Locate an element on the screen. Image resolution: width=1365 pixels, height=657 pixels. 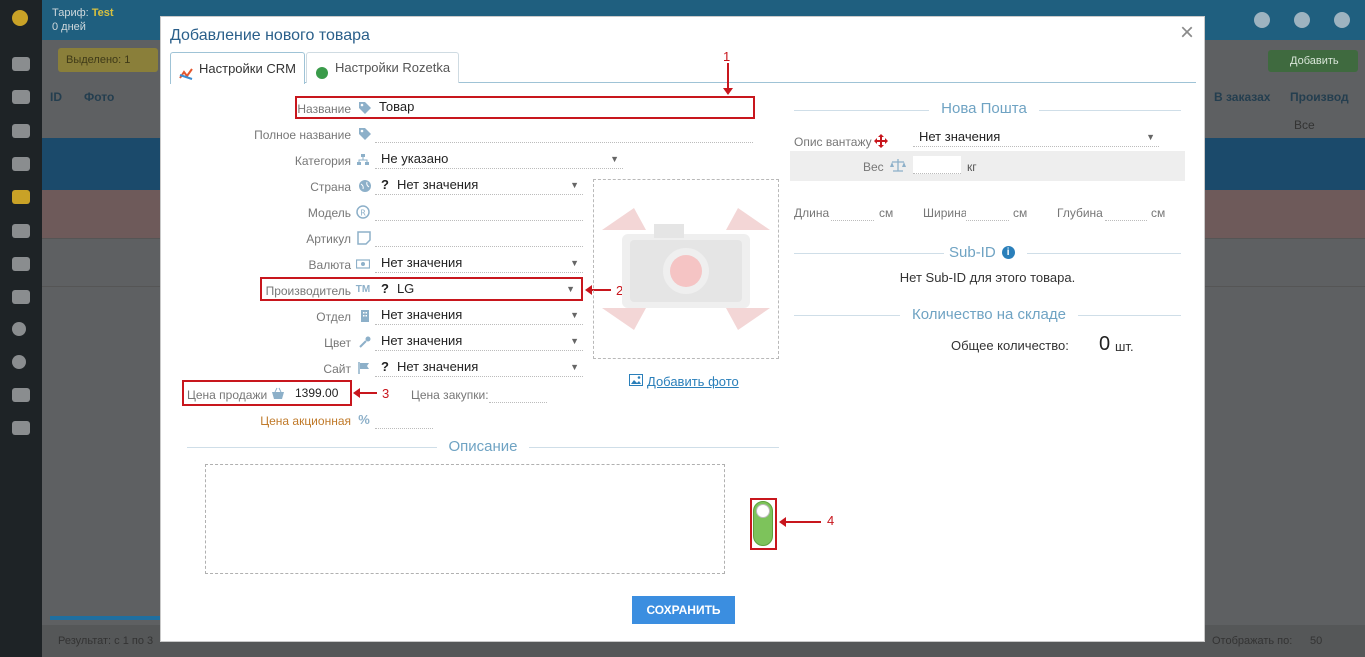
cargo-select: Нет значения ▼ is located at coordinates (1036, 137).